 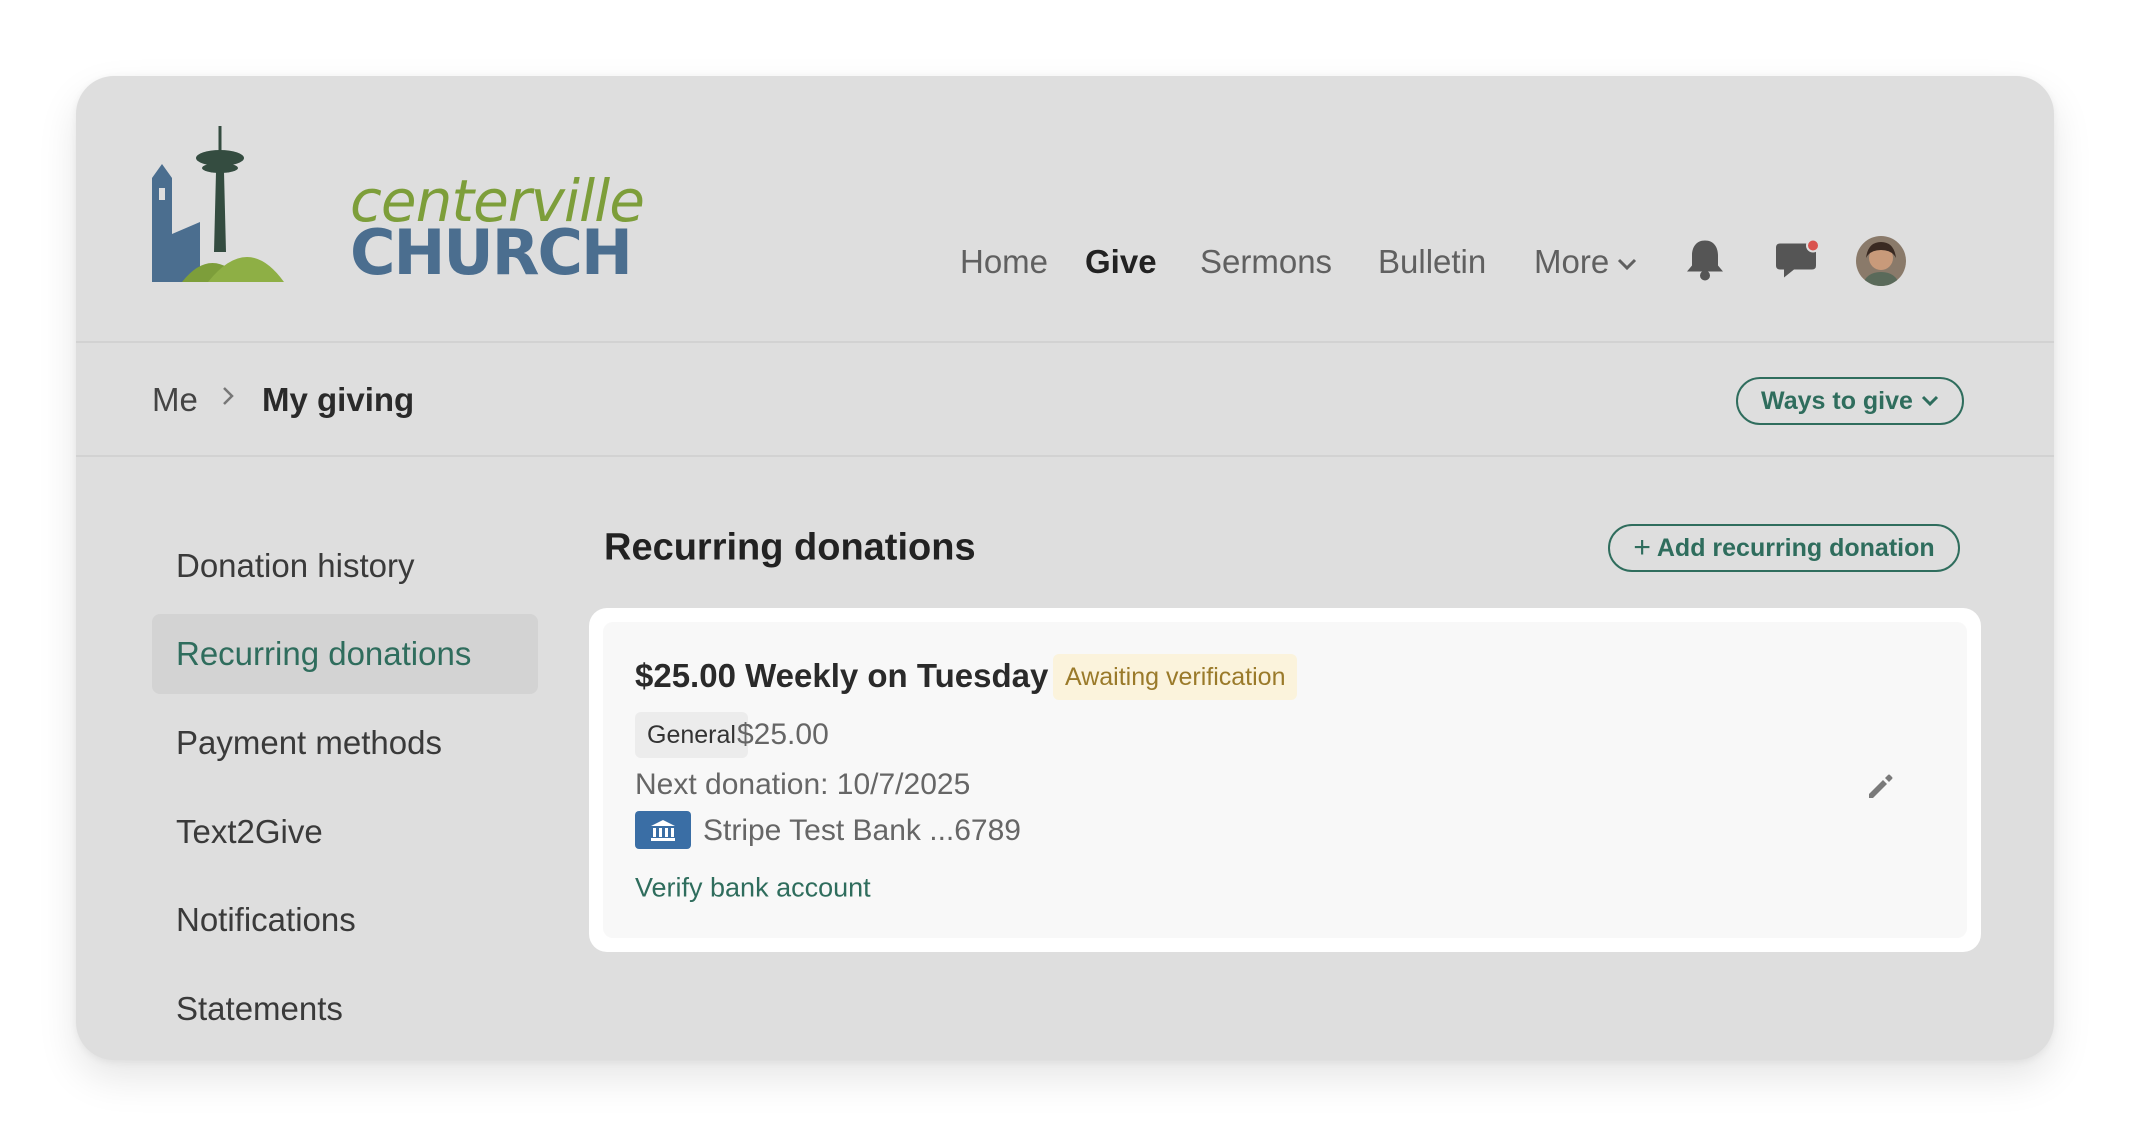 I want to click on add-recurring-donation-button: + Add recurring donation, so click(x=1784, y=548).